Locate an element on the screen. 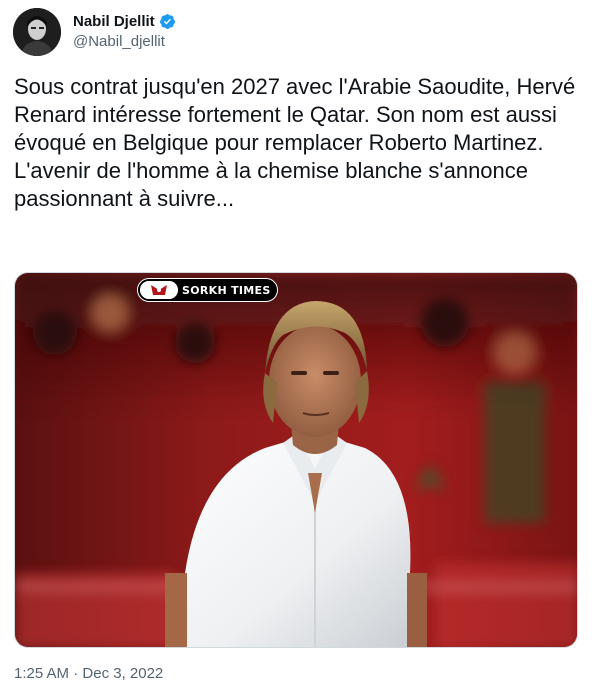  name-row: Nabil Djellit is located at coordinates (124, 21).